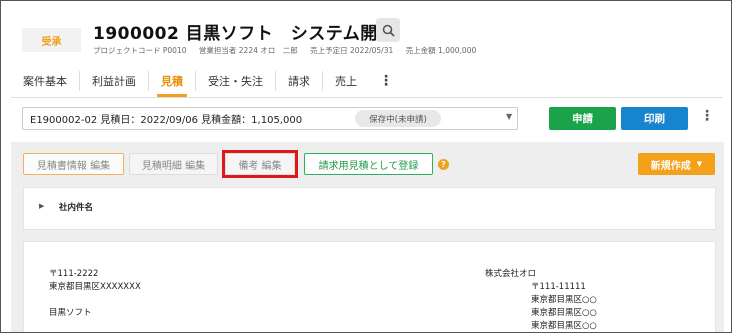  Describe the element at coordinates (51, 40) in the screenshot. I see `status-badge: 受承` at that location.